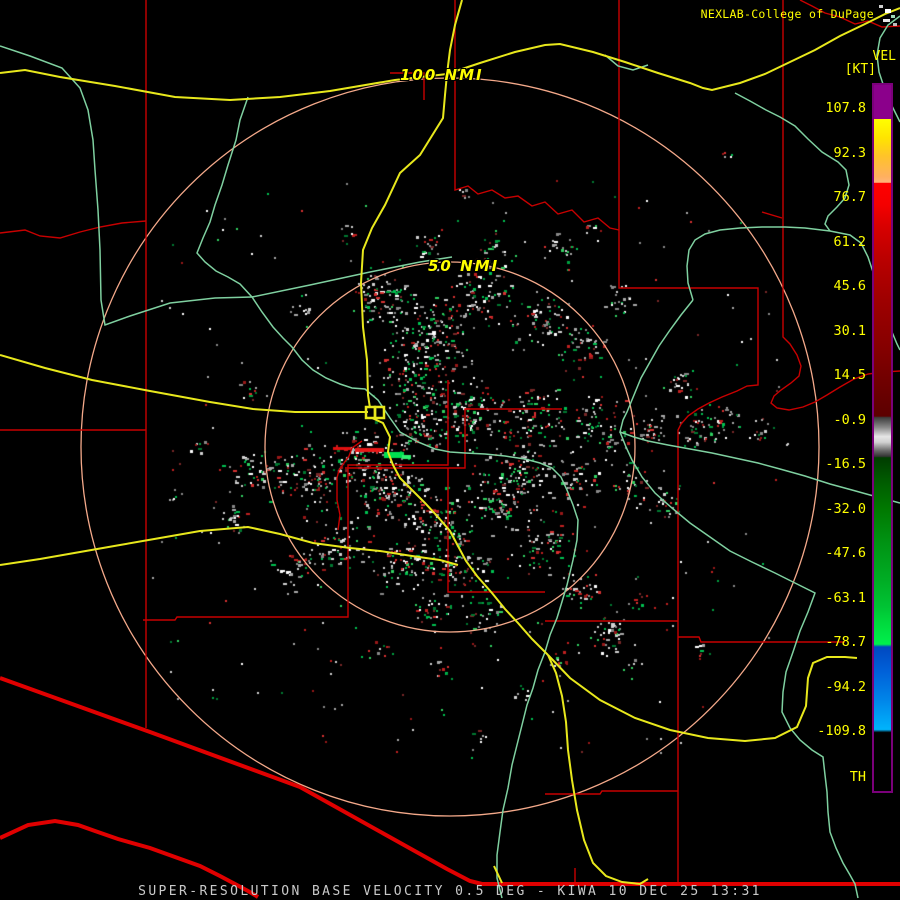 Image resolution: width=900 pixels, height=900 pixels. Describe the element at coordinates (845, 597) in the screenshot. I see `colorbar-tick: -63.1` at that location.